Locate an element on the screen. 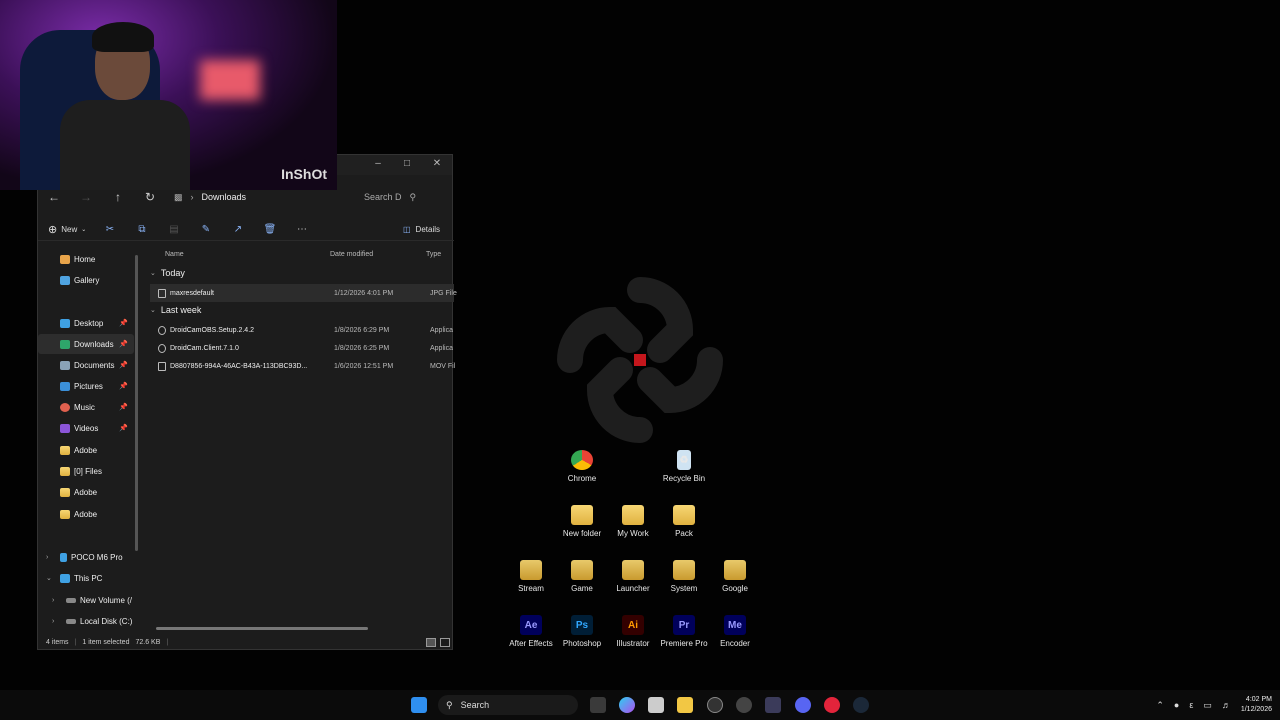  taskbar-search: ⚲ Search is located at coordinates (508, 705).